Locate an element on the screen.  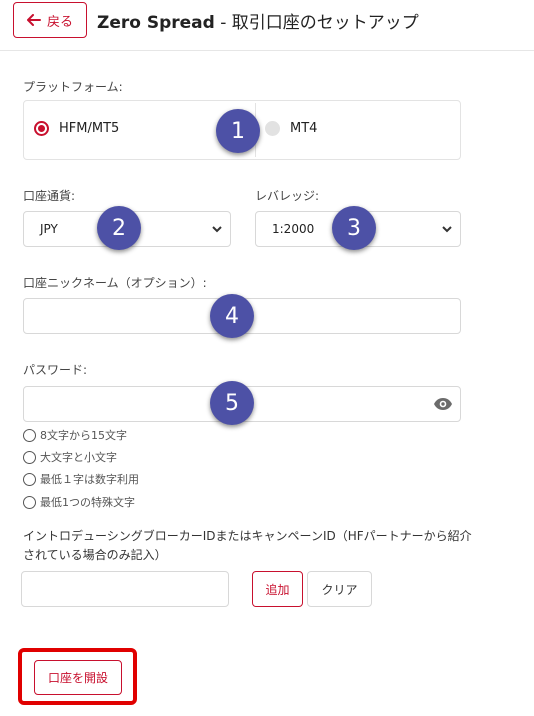
password-rule: 大文字と小文字 is located at coordinates (70, 457).